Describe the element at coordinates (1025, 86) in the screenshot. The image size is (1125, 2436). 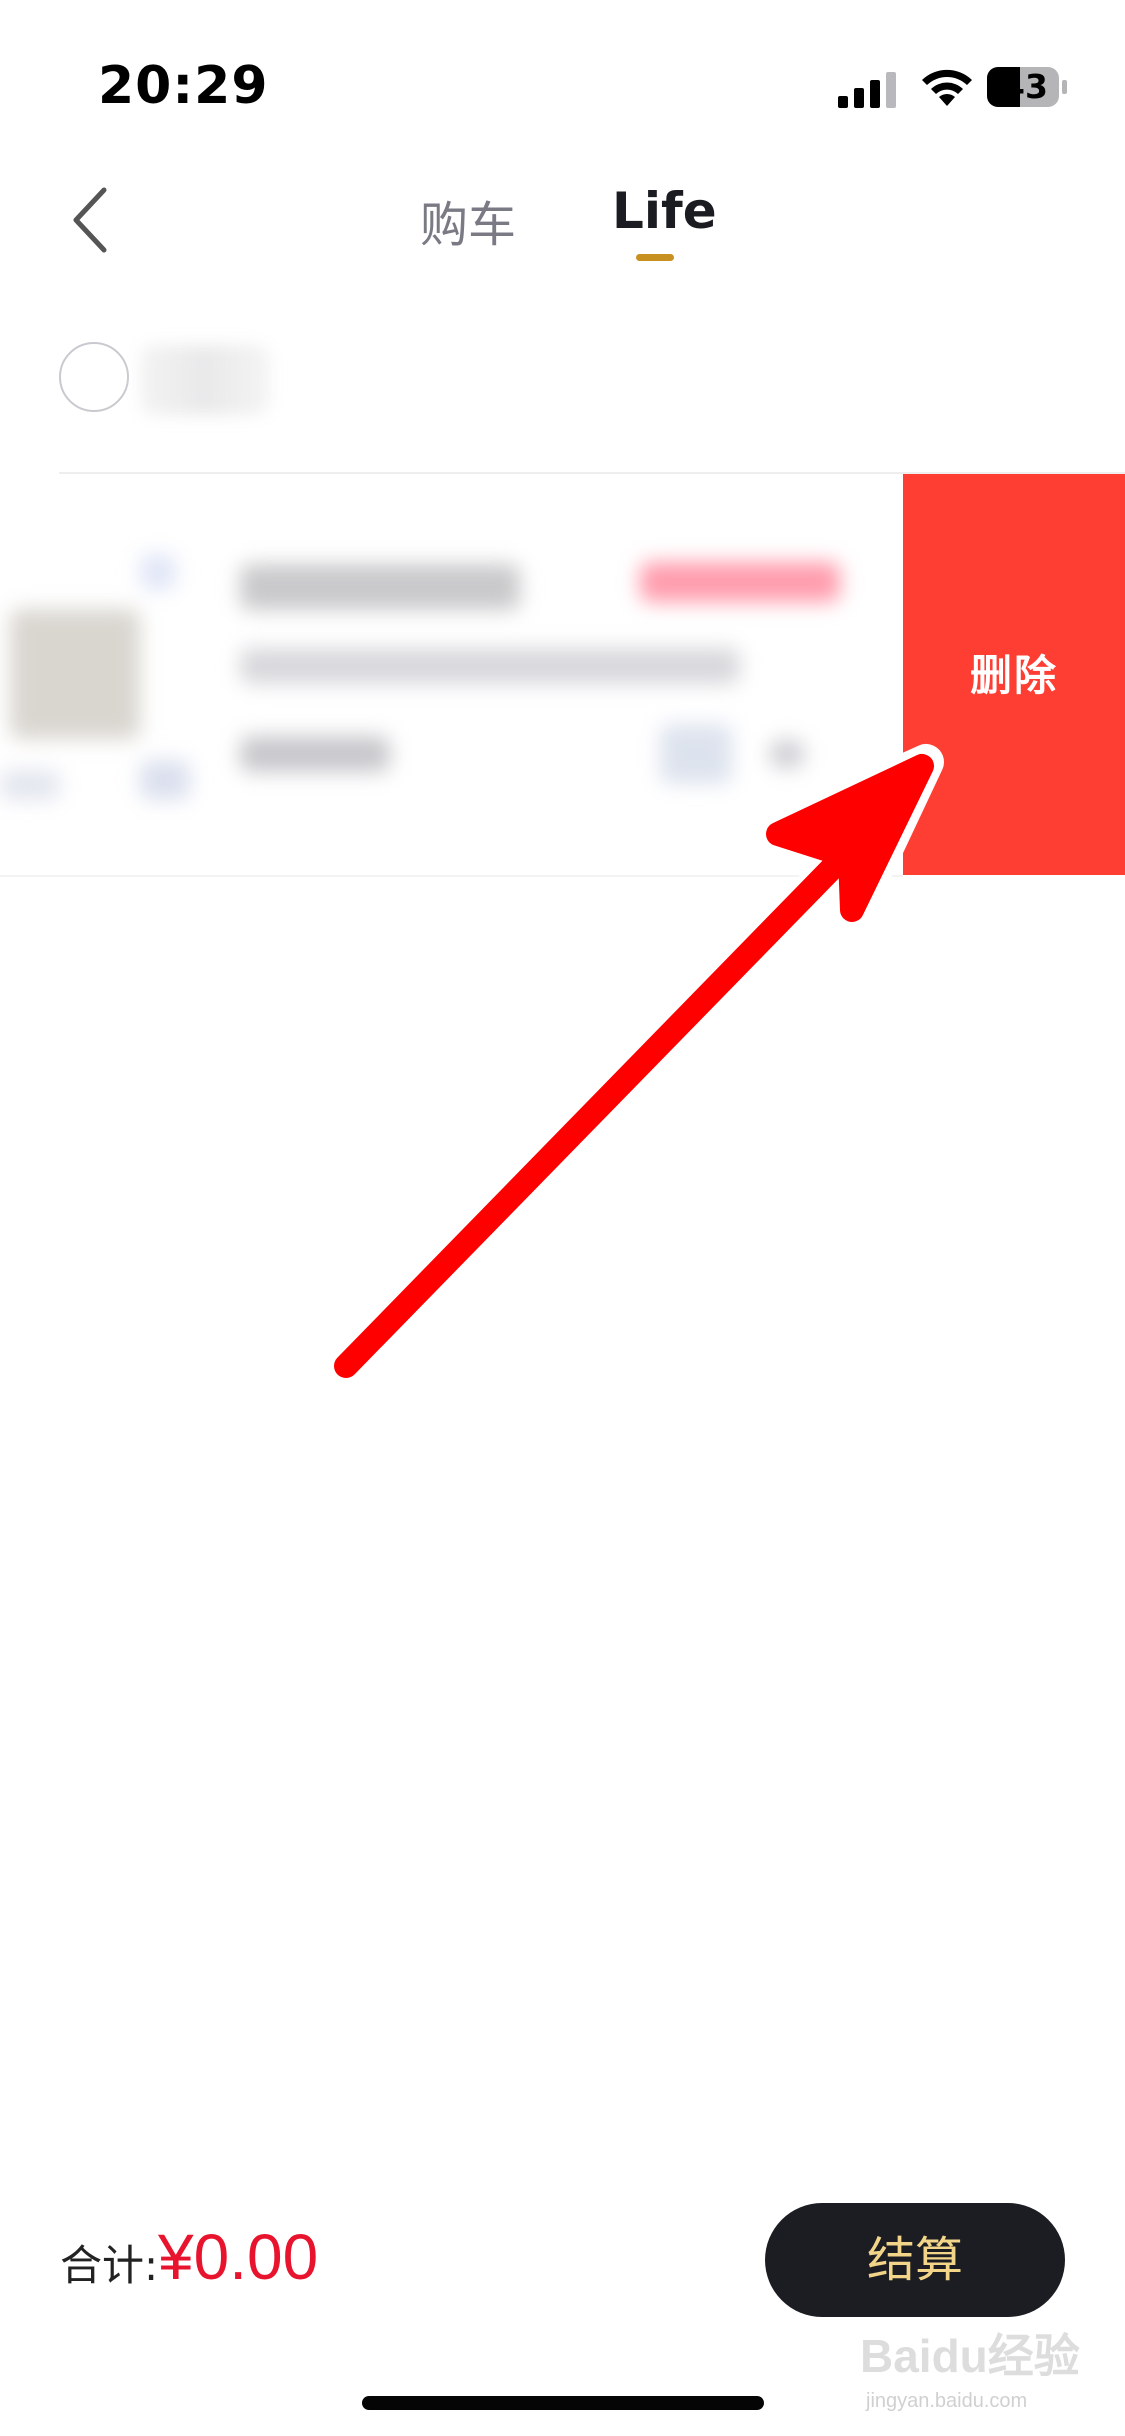
I see `battery-level: 43` at that location.